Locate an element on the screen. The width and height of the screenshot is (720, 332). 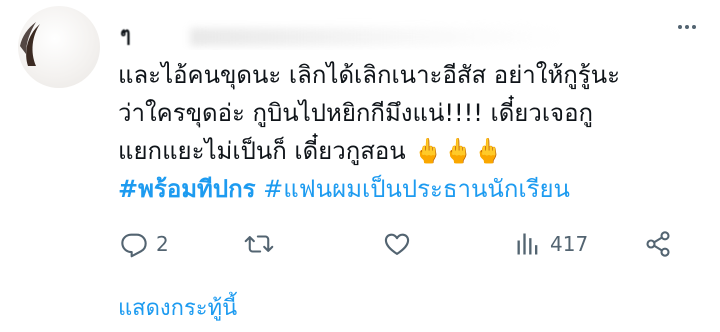
retweet-button is located at coordinates (259, 244).